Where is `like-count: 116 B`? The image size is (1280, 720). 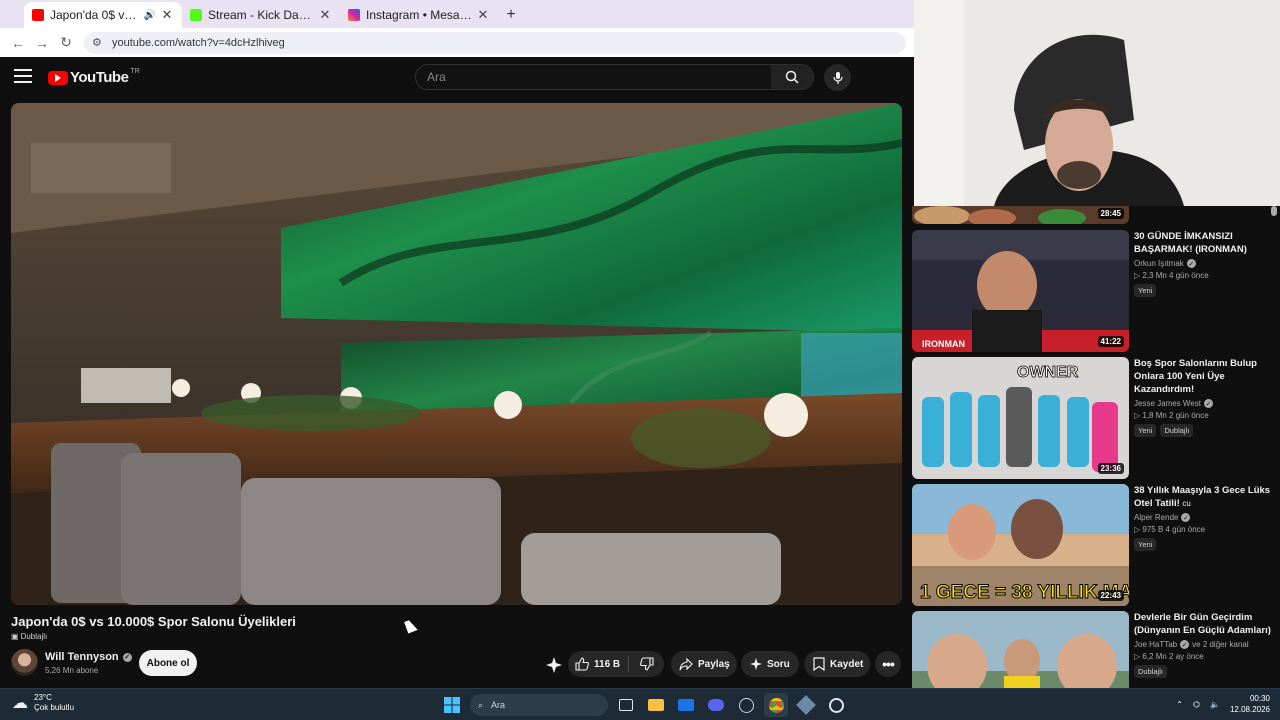
like-count: 116 B is located at coordinates (607, 664).